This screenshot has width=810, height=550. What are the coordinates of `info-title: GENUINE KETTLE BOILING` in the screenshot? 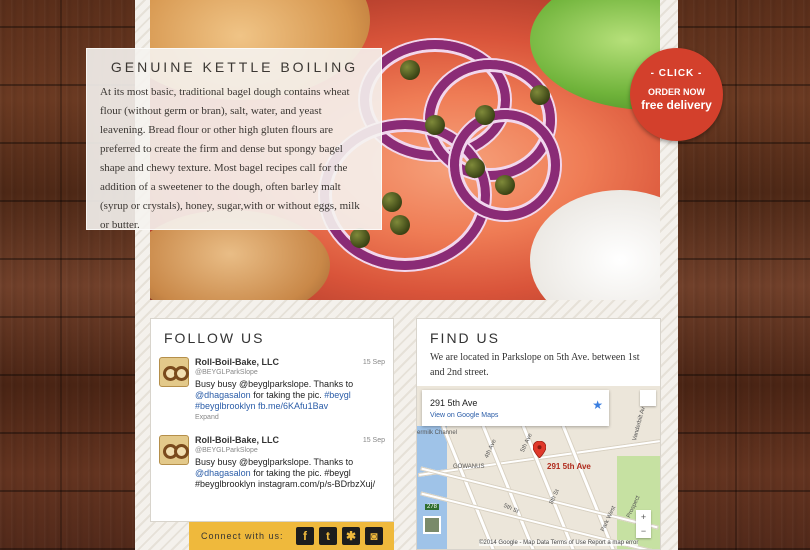 It's located at (234, 67).